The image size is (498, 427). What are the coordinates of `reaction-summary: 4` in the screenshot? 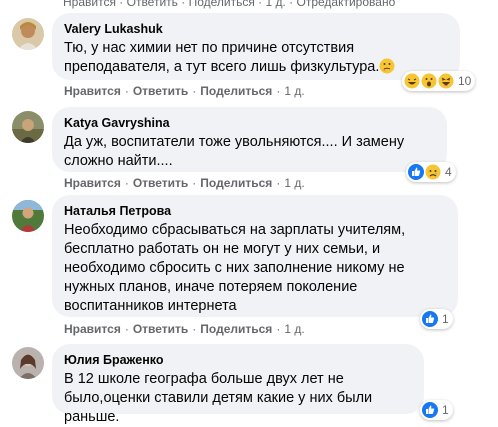 It's located at (431, 172).